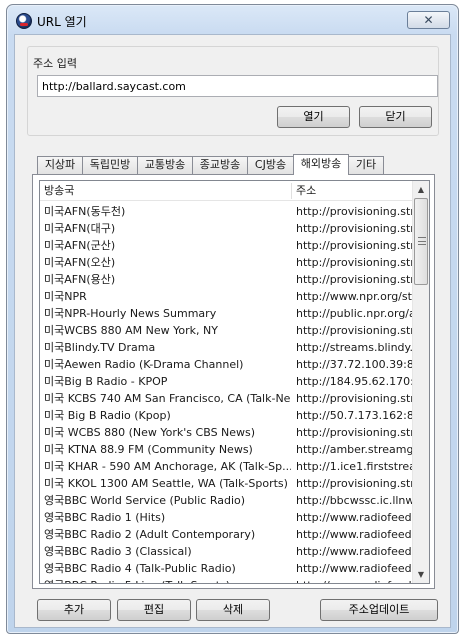 The height and width of the screenshot is (640, 465). What do you see at coordinates (357, 381) in the screenshot?
I see `station-address: http://184.95.62.170:9026` at bounding box center [357, 381].